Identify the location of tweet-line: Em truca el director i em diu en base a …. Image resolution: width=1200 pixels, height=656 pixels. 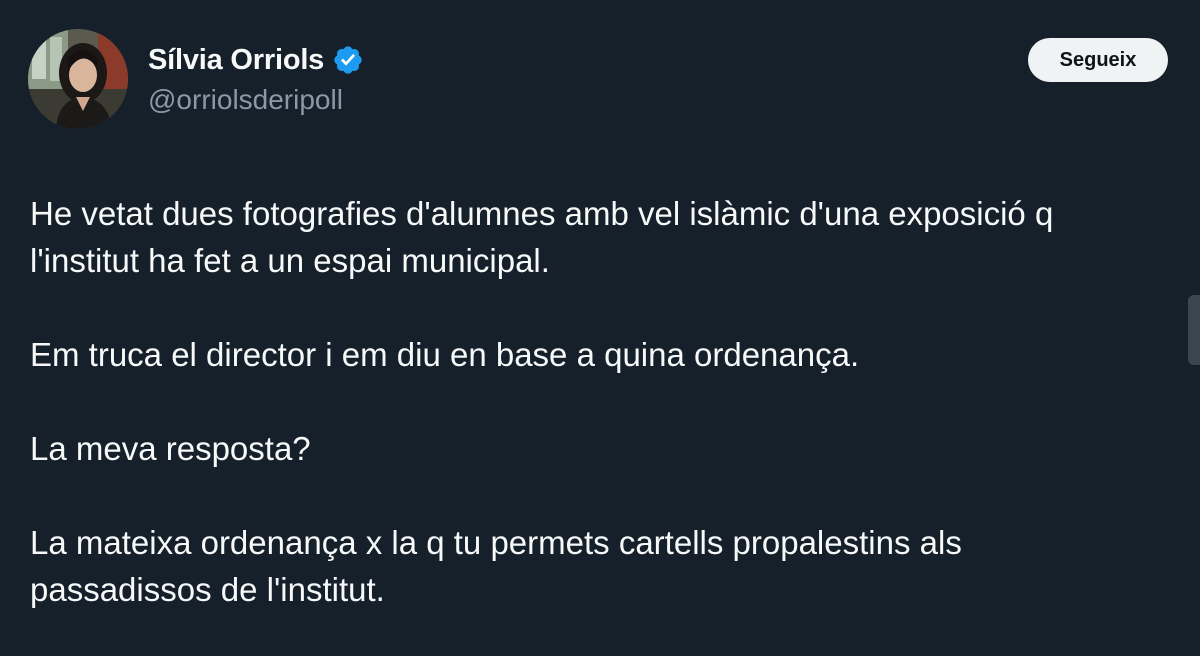
(445, 354).